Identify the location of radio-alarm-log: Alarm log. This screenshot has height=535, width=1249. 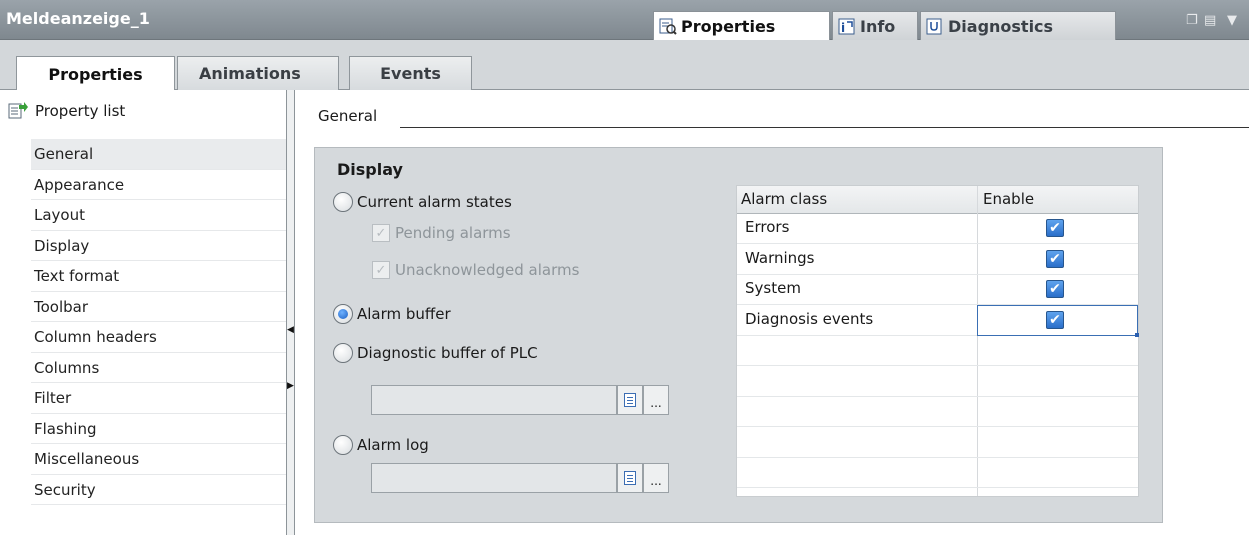
(381, 445).